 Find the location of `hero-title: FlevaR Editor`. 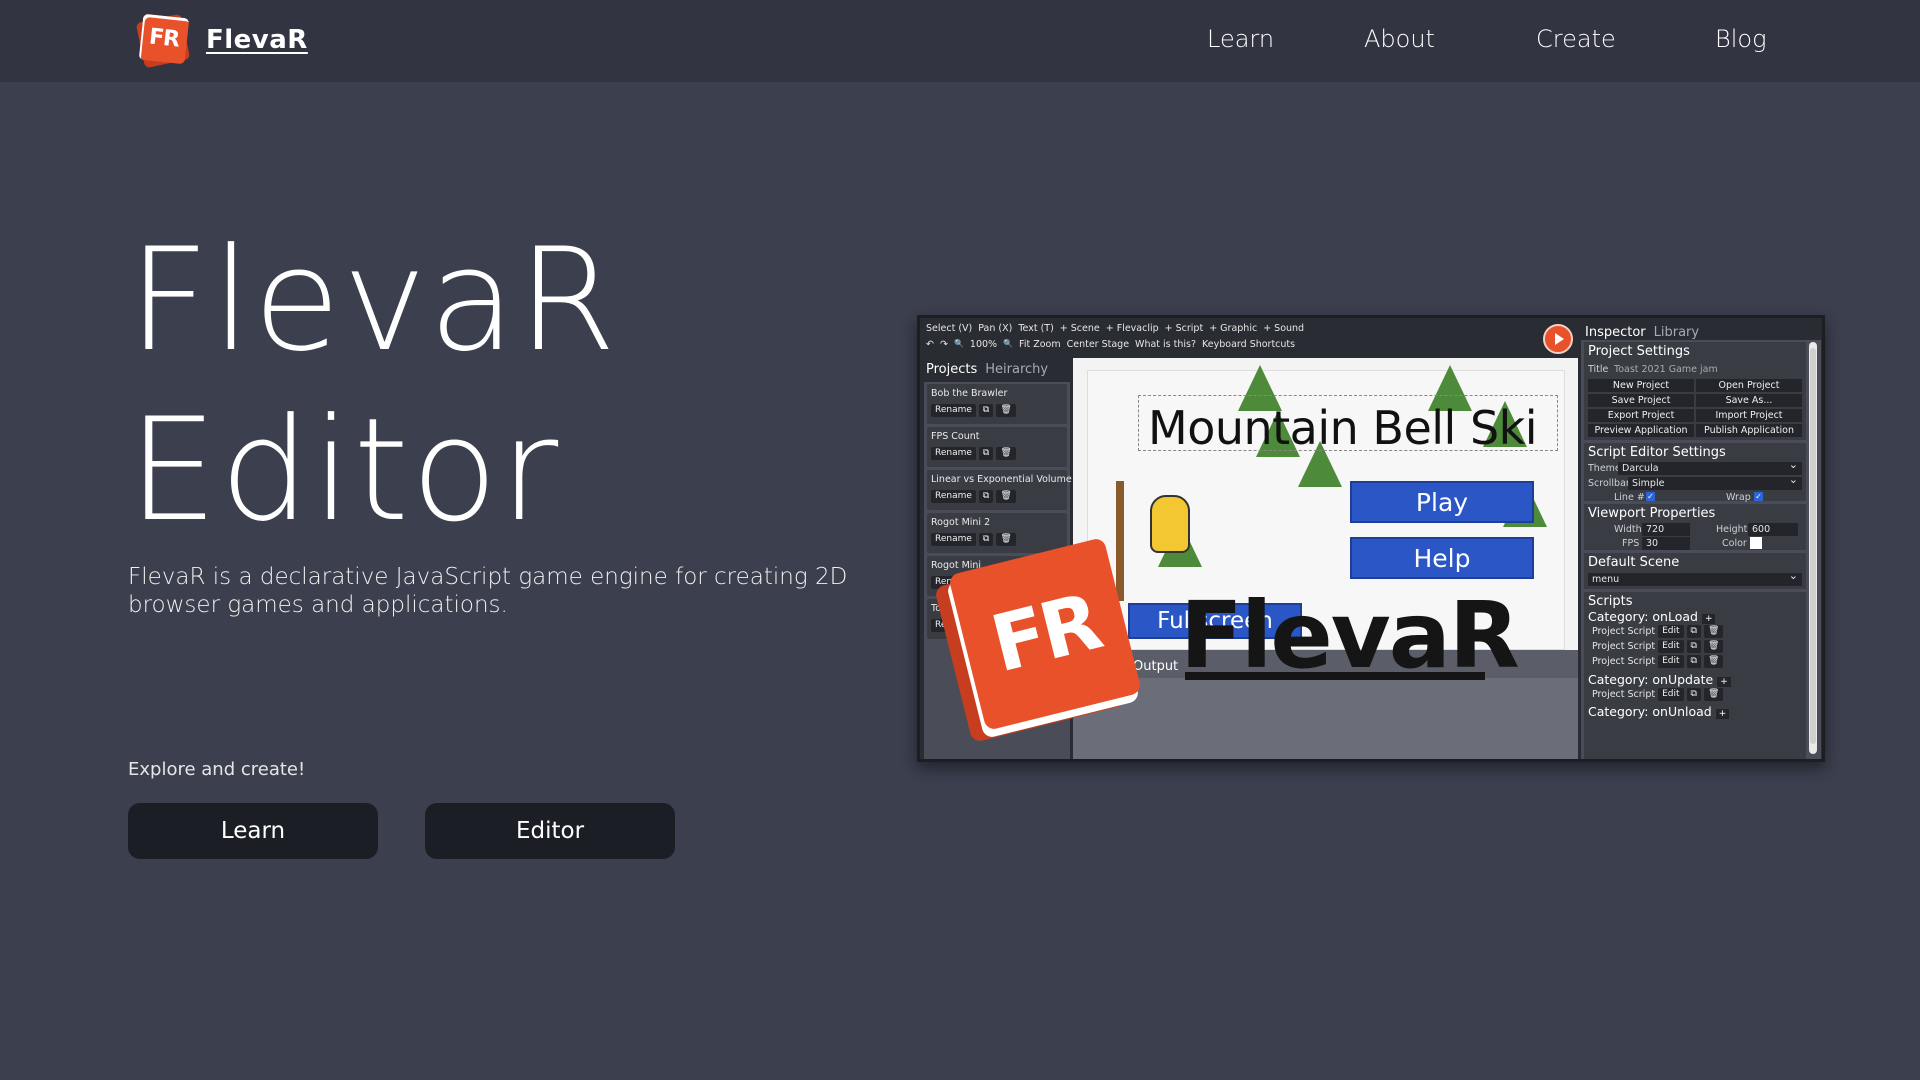

hero-title: FlevaR Editor is located at coordinates (478, 386).